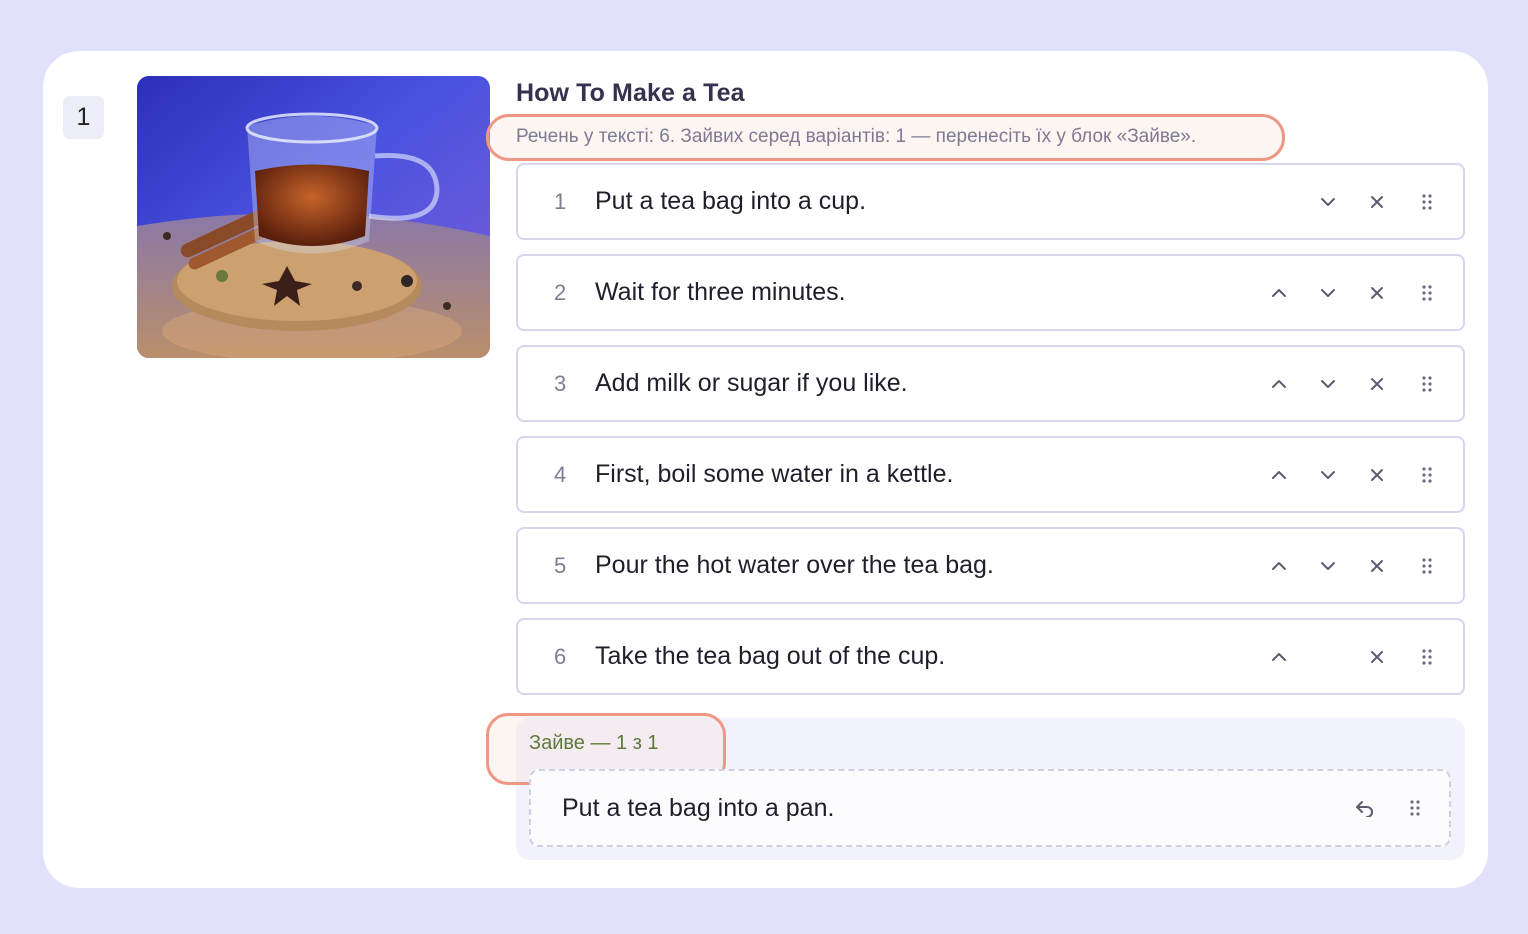 The image size is (1528, 934). I want to click on extra-item-text: Put a tea bag into a pan., so click(698, 808).